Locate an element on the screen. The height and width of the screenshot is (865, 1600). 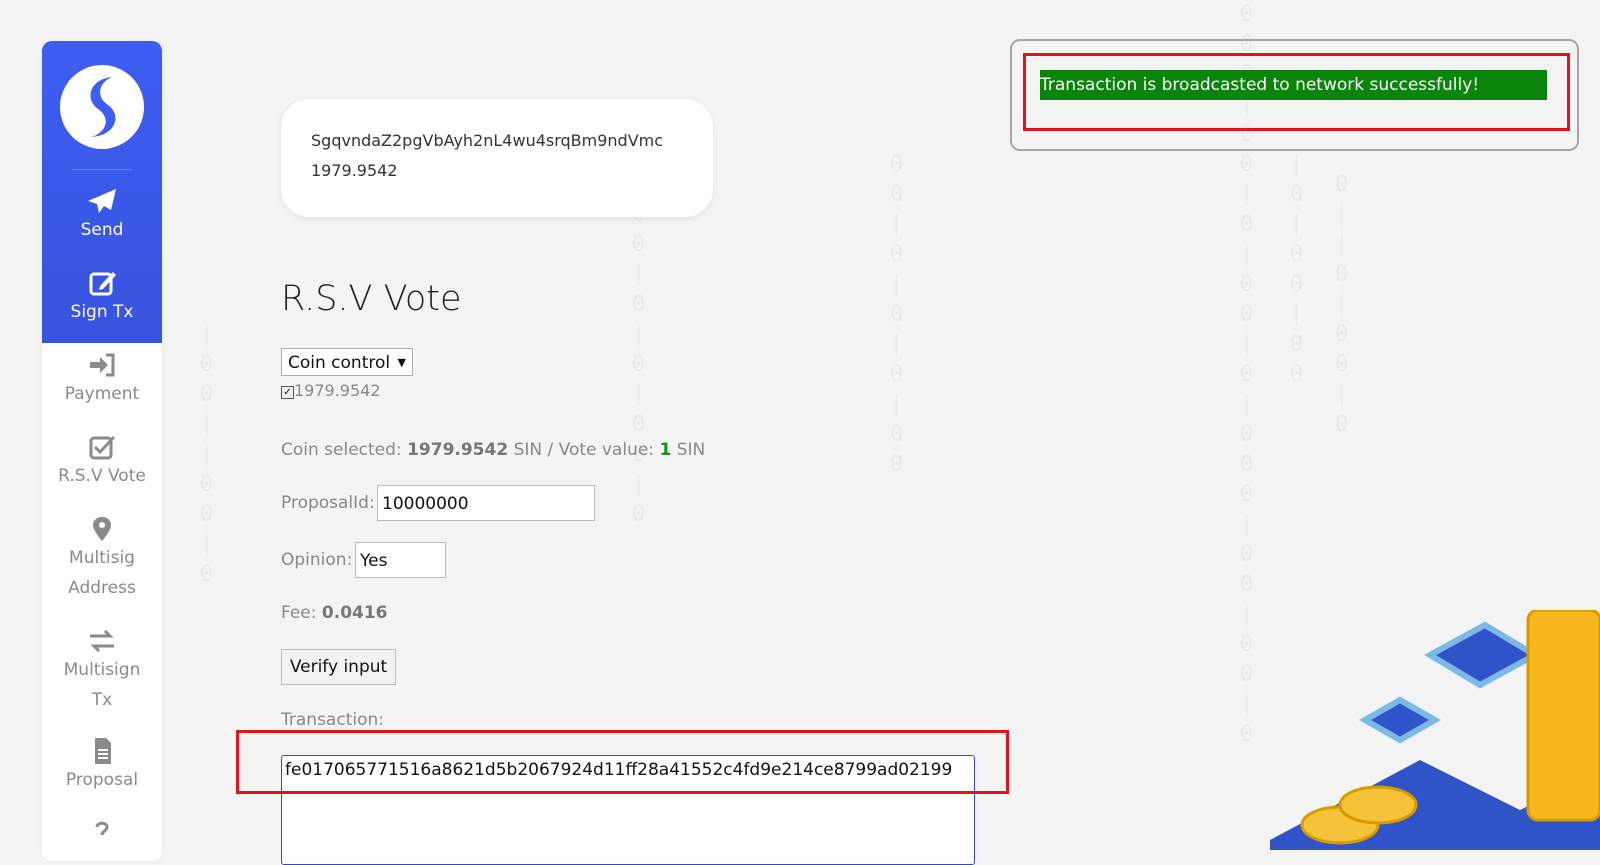
check-square-icon is located at coordinates (102, 447).